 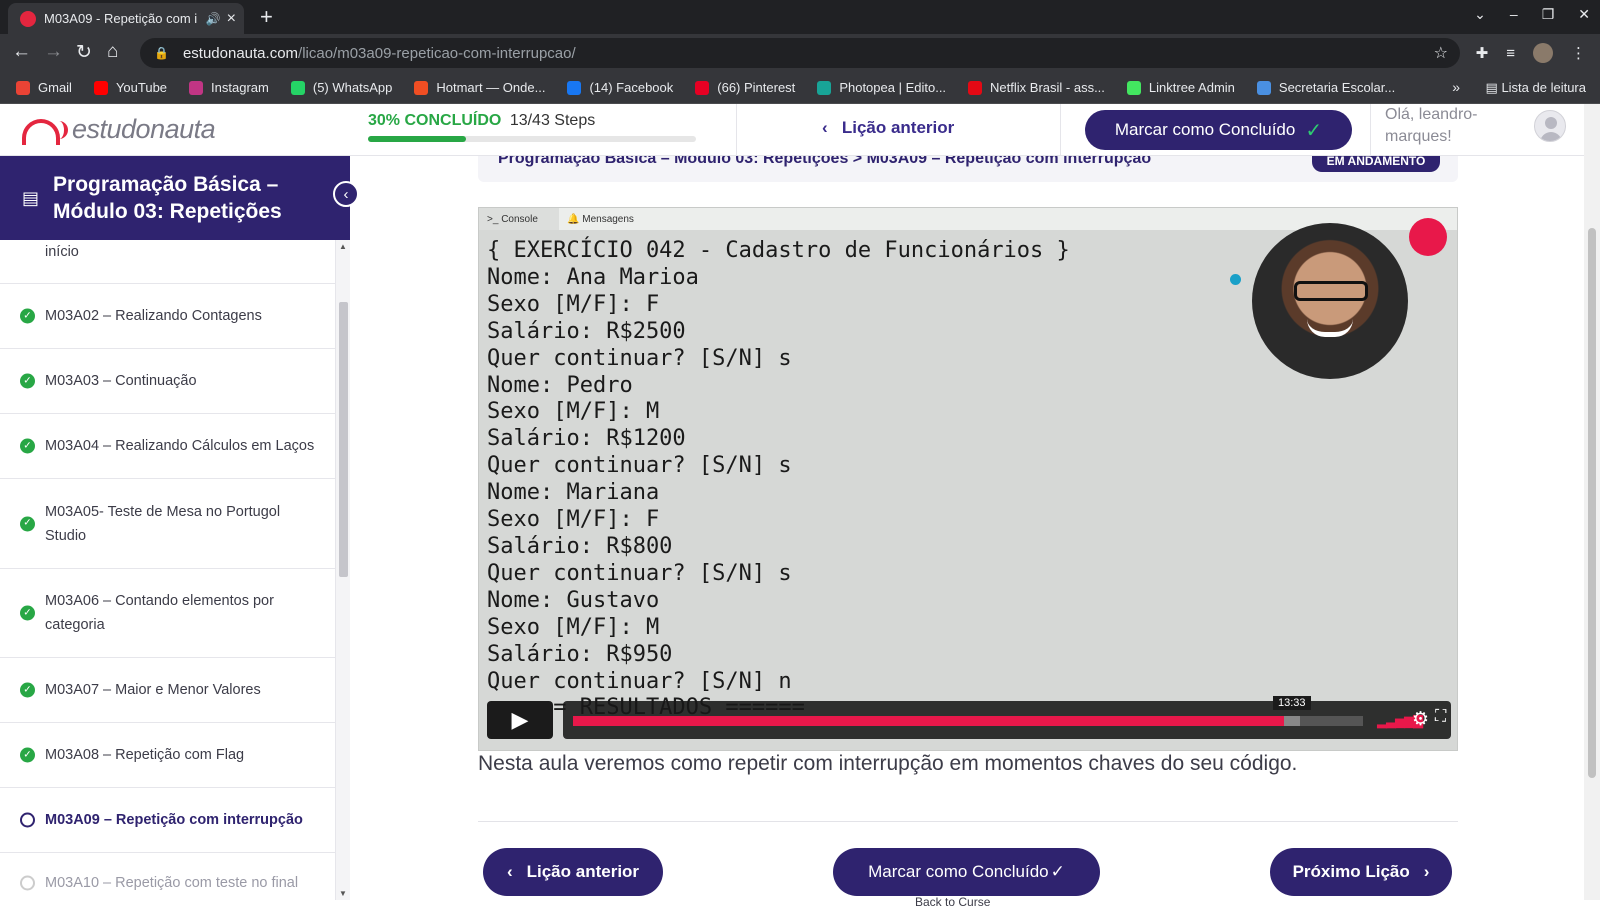 What do you see at coordinates (343, 246) in the screenshot?
I see `scroll-up-icon: ▲` at bounding box center [343, 246].